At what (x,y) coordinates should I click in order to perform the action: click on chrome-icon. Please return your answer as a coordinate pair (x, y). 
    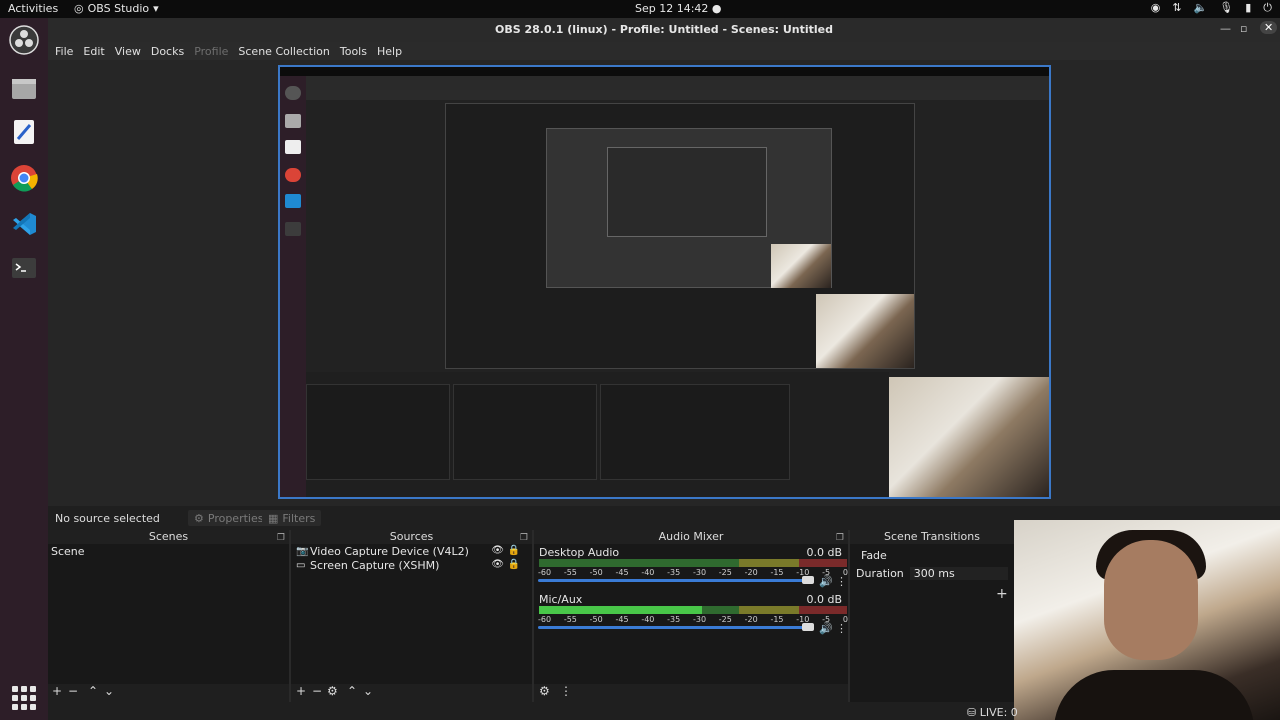
    Looking at the image, I should click on (24, 178).